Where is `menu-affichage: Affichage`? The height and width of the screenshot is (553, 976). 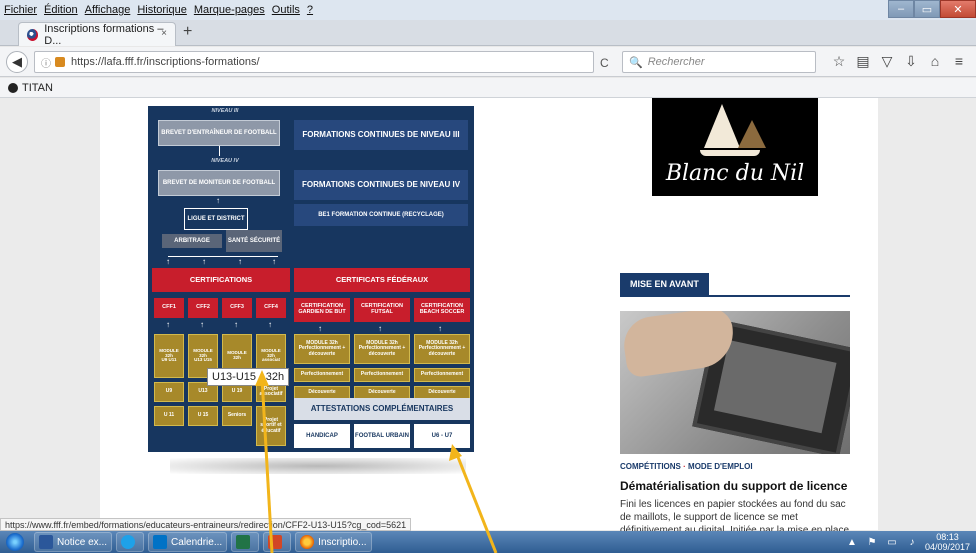
menu-affichage: Affichage is located at coordinates (108, 10).